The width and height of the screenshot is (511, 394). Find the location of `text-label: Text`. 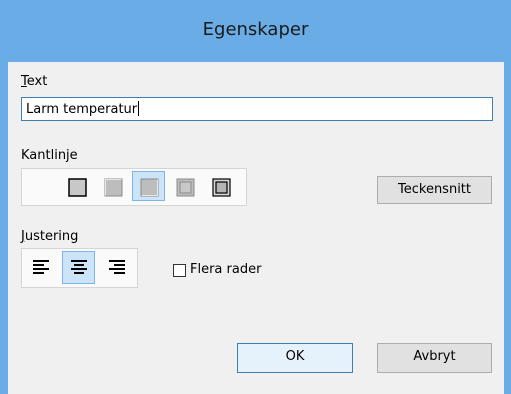

text-label: Text is located at coordinates (34, 81).